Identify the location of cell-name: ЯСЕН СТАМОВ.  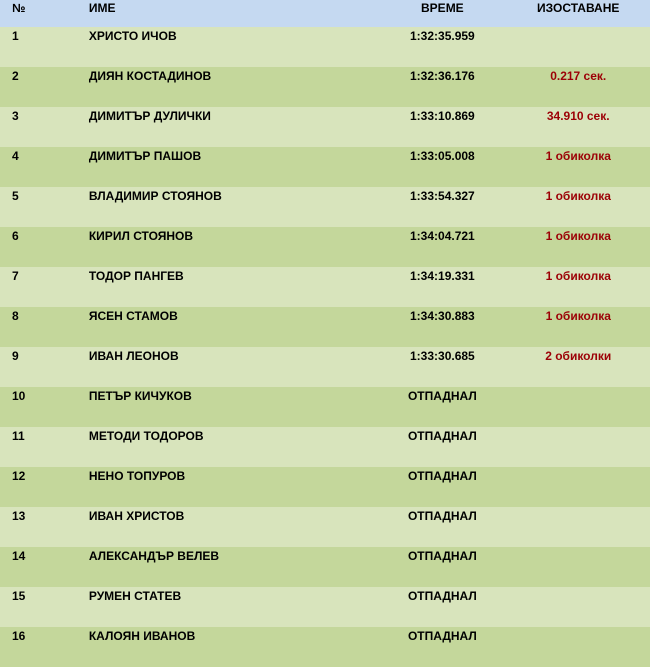
(133, 316).